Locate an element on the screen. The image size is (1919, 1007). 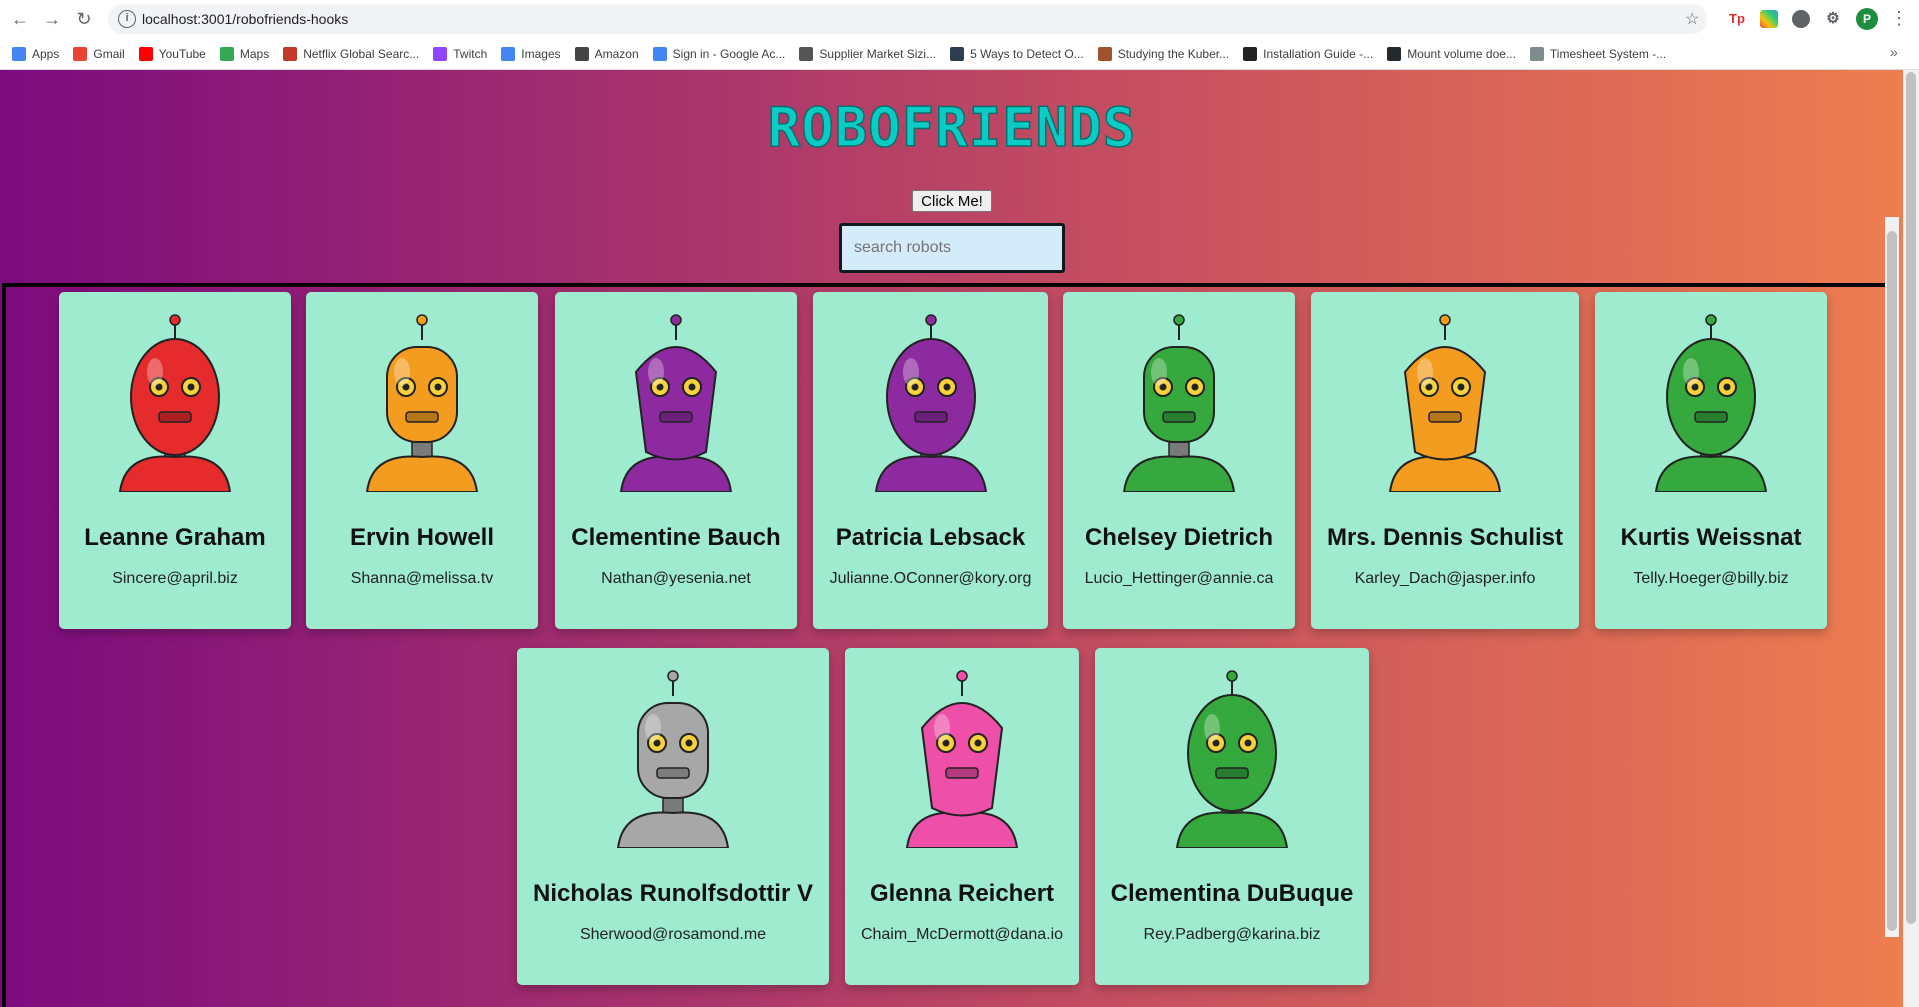
bookmark-item: Gmail is located at coordinates (99, 54).